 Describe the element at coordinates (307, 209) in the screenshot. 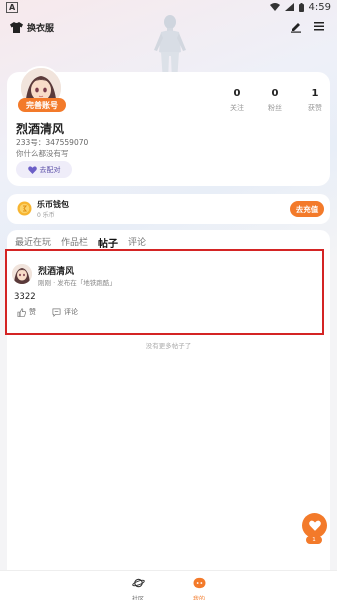

I see `recharge-button: 去充值` at that location.